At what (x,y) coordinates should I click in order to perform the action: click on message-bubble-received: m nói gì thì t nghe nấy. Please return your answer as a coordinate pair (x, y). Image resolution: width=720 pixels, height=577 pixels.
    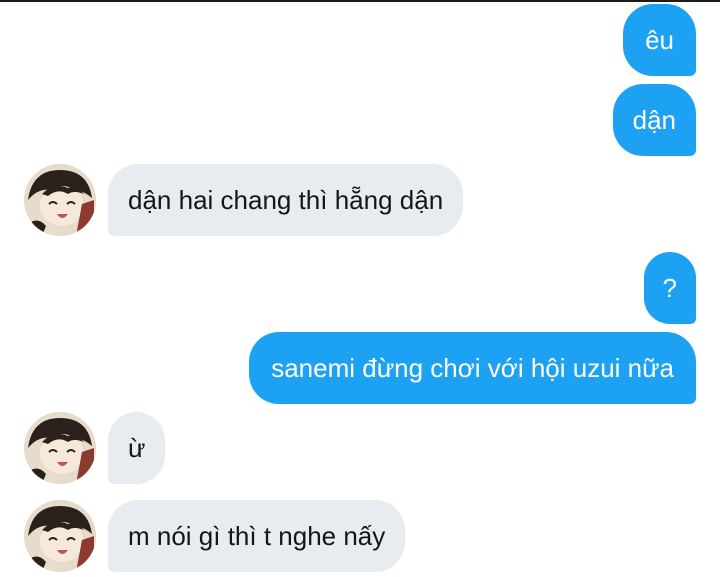
    Looking at the image, I should click on (257, 536).